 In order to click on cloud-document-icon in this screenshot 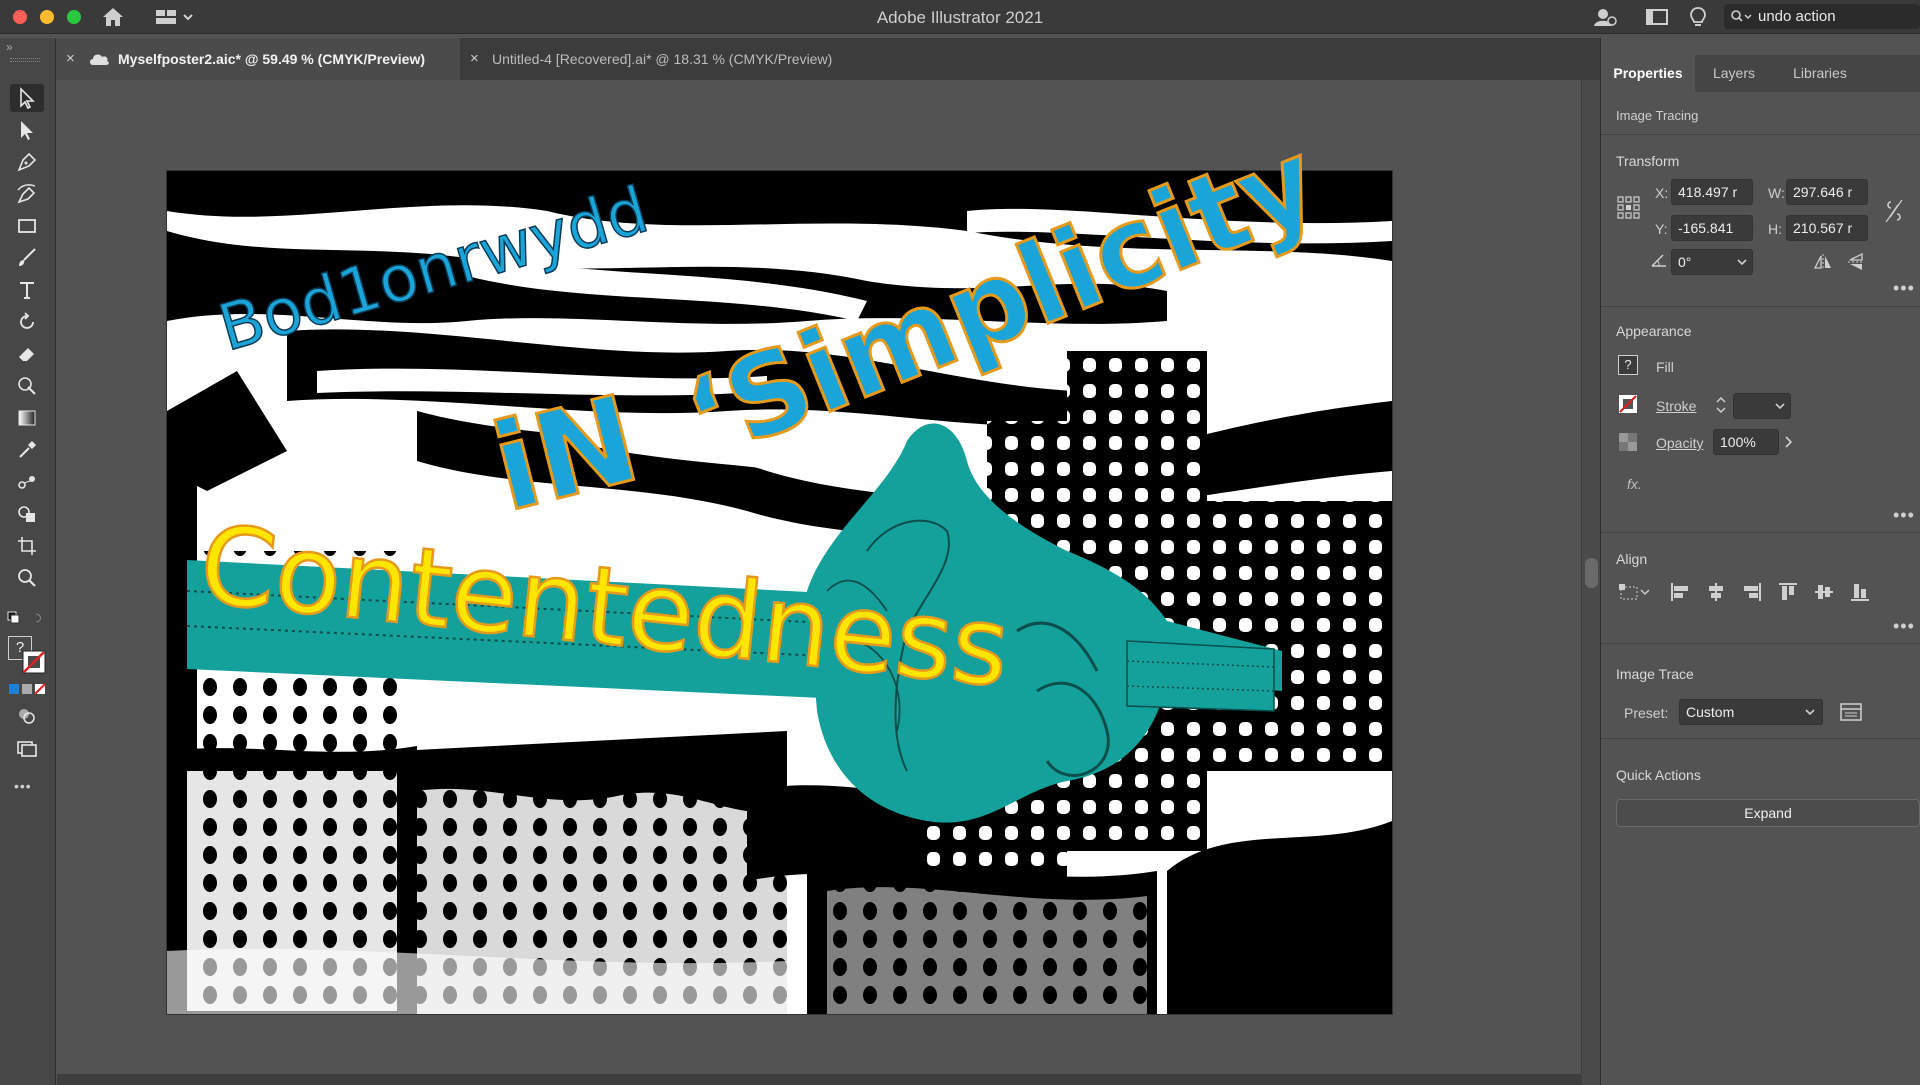, I will do `click(99, 59)`.